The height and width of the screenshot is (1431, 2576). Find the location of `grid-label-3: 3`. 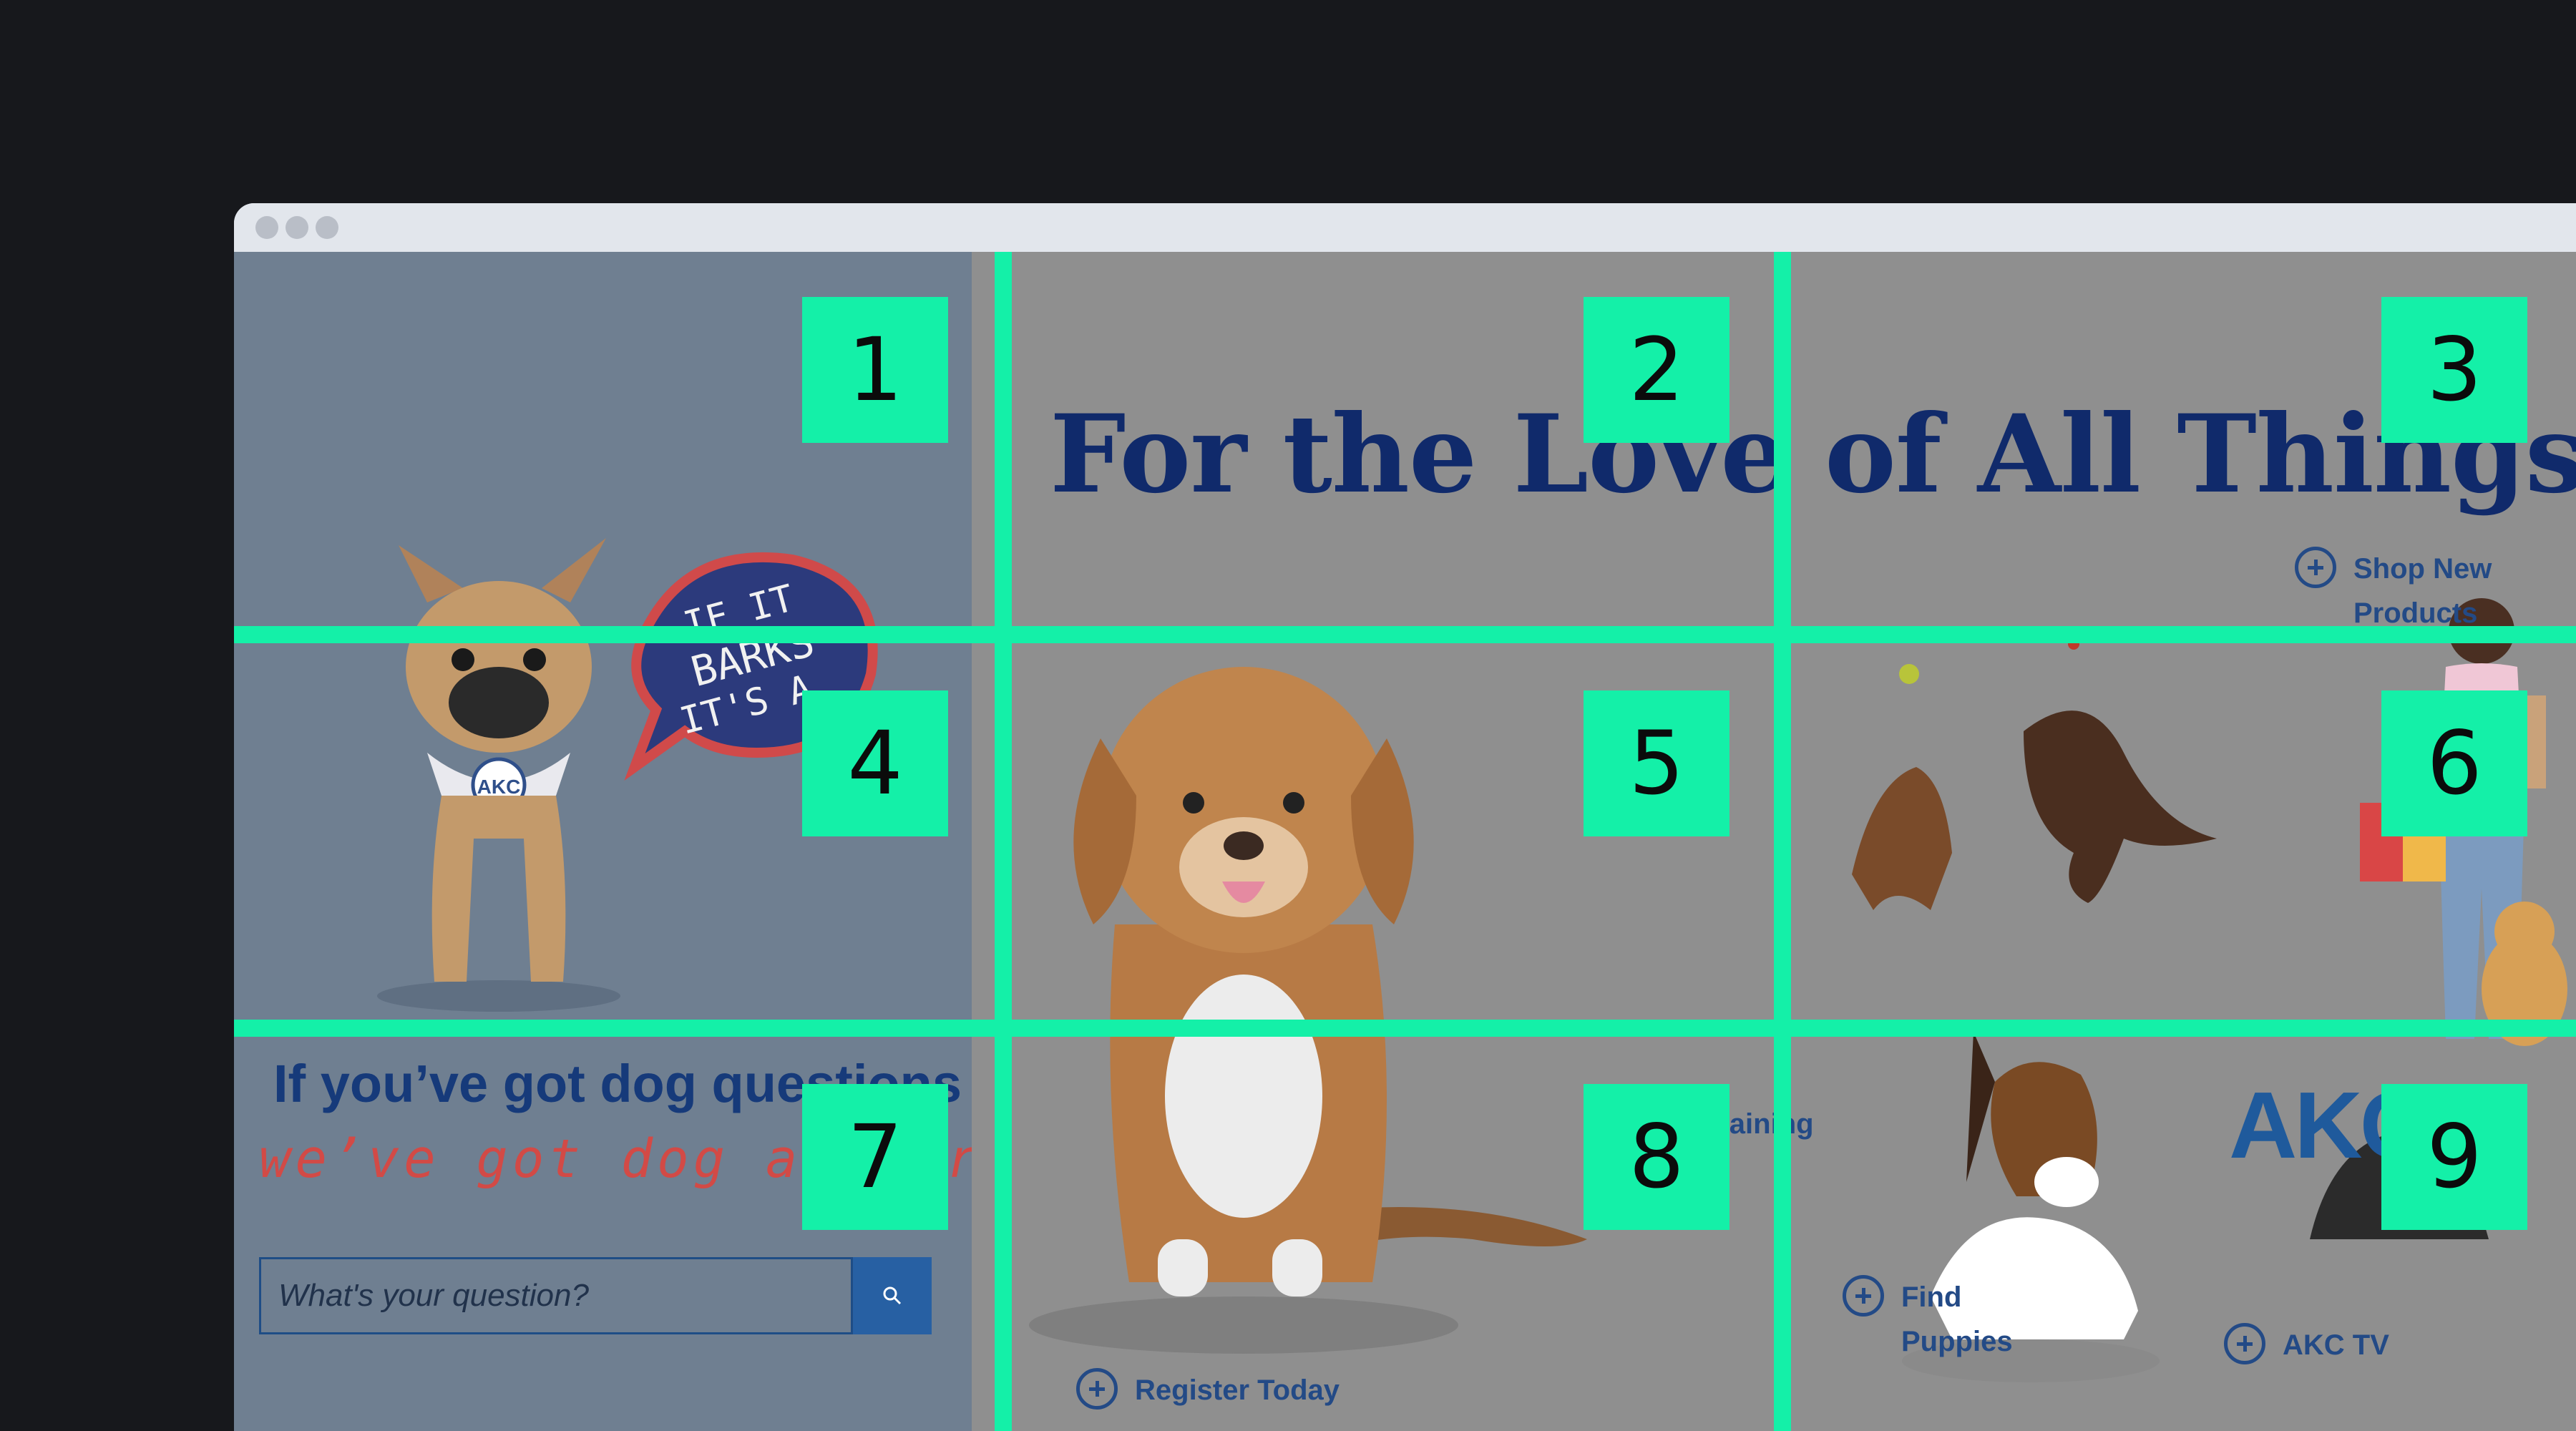

grid-label-3: 3 is located at coordinates (2454, 370).